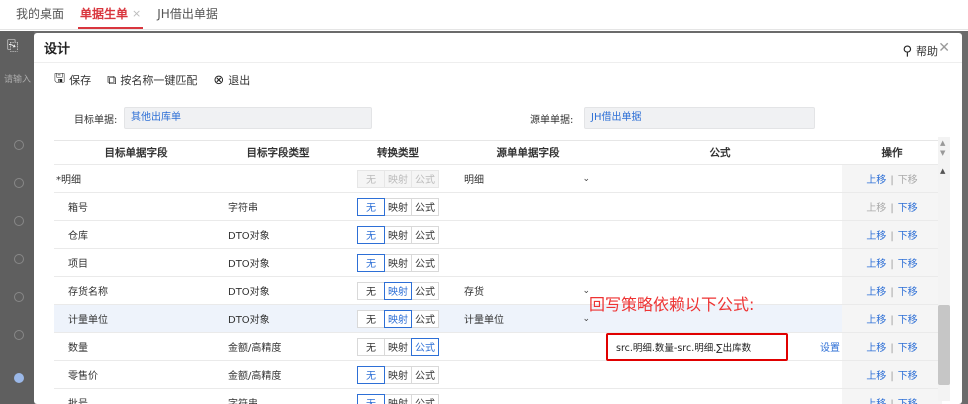 The width and height of the screenshot is (968, 404). I want to click on table-row: 计量单位 DTO对象 无映射 公式 计量单位 ⌄ 上移 | 下移, so click(498, 319).